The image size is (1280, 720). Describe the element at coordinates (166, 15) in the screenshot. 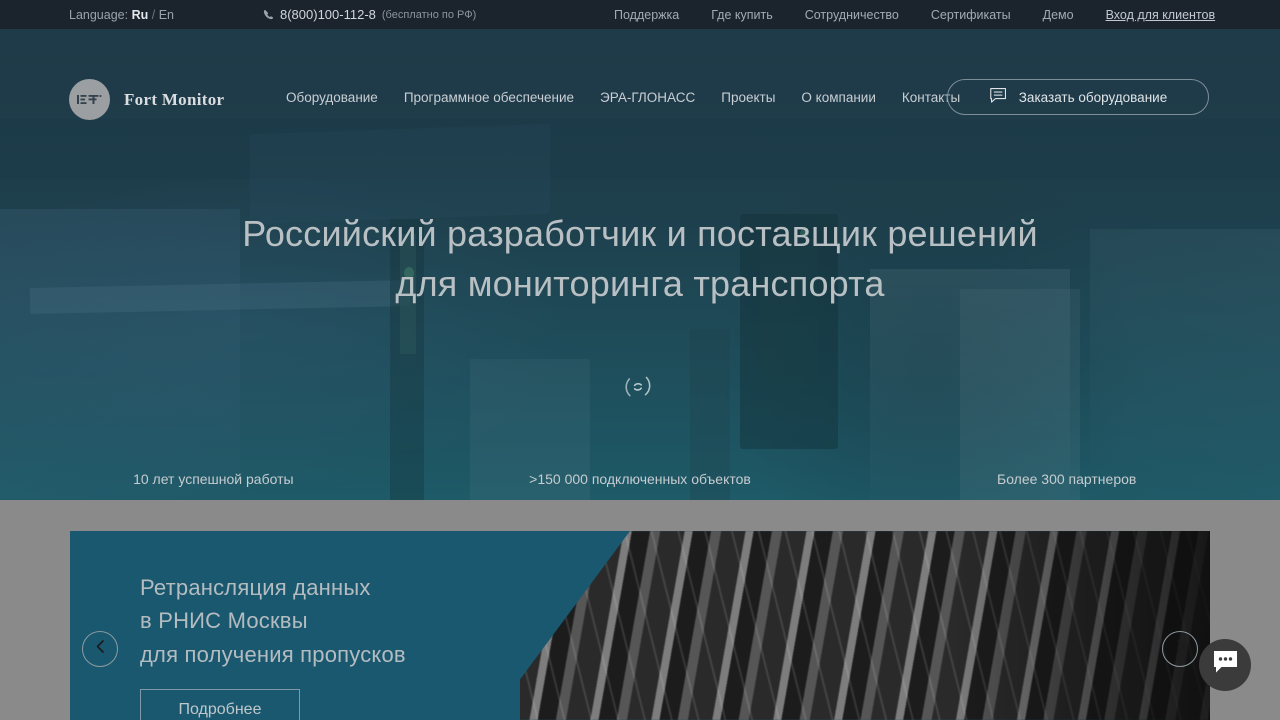

I see `language-option-en: En` at that location.